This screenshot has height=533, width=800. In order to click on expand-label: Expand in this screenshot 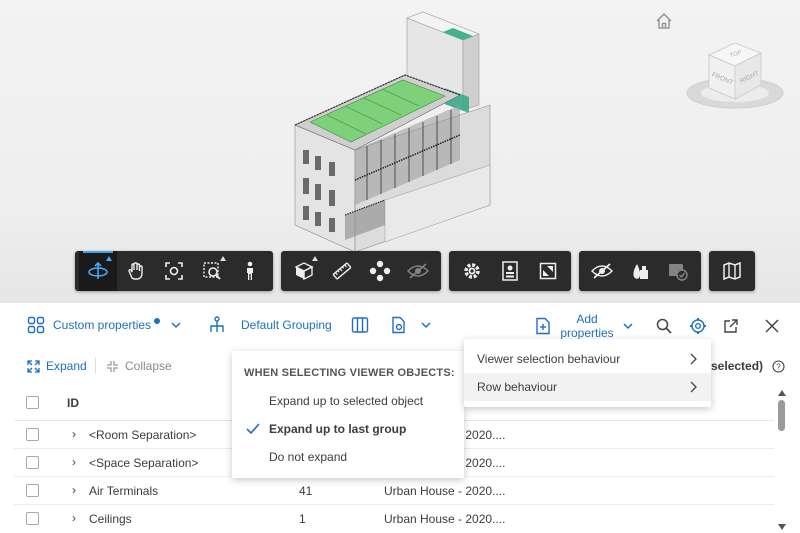, I will do `click(66, 366)`.